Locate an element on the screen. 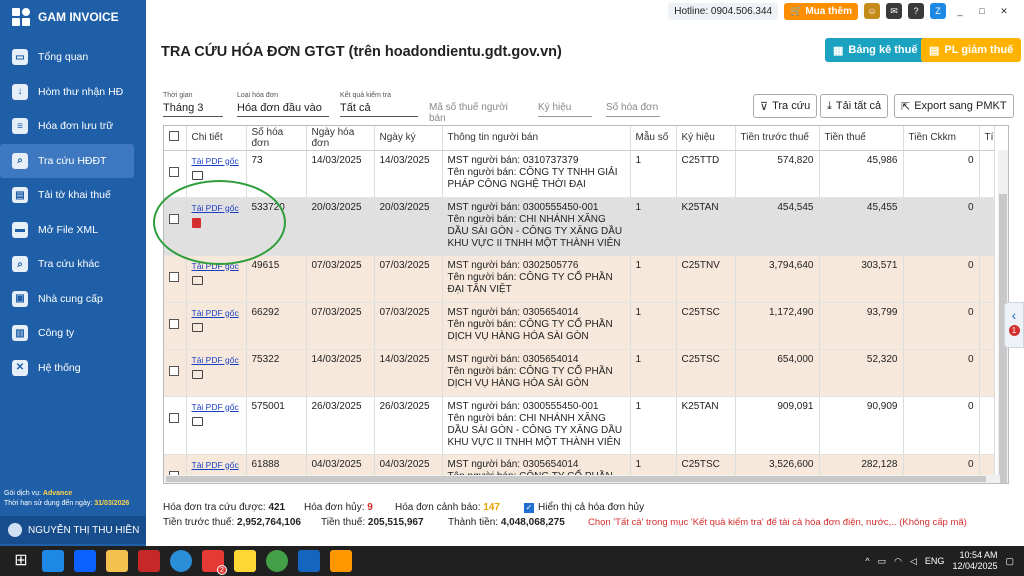 The image size is (1024, 576). edge-icon is located at coordinates (181, 561).